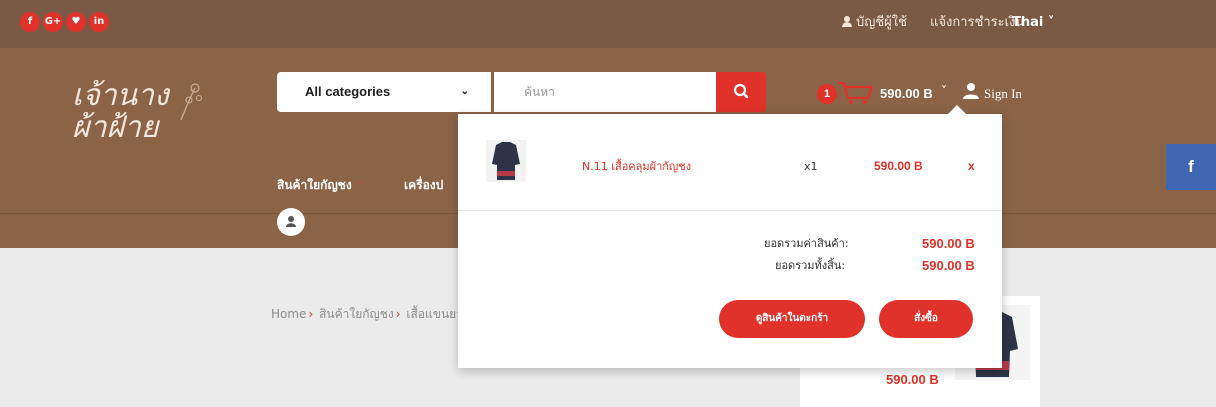 This screenshot has width=1216, height=407. What do you see at coordinates (348, 91) in the screenshot?
I see `category-label: All categories` at bounding box center [348, 91].